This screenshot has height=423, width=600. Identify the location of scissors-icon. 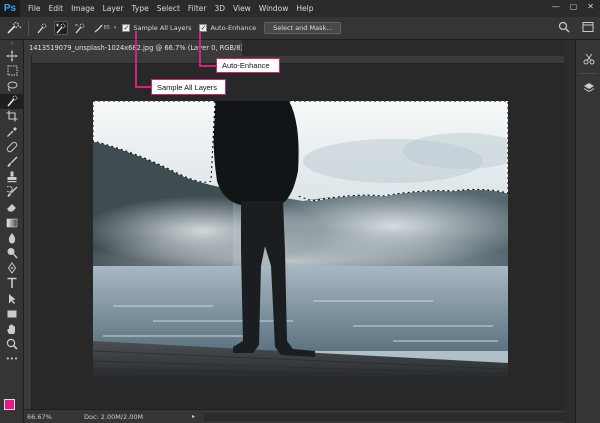
(588, 59).